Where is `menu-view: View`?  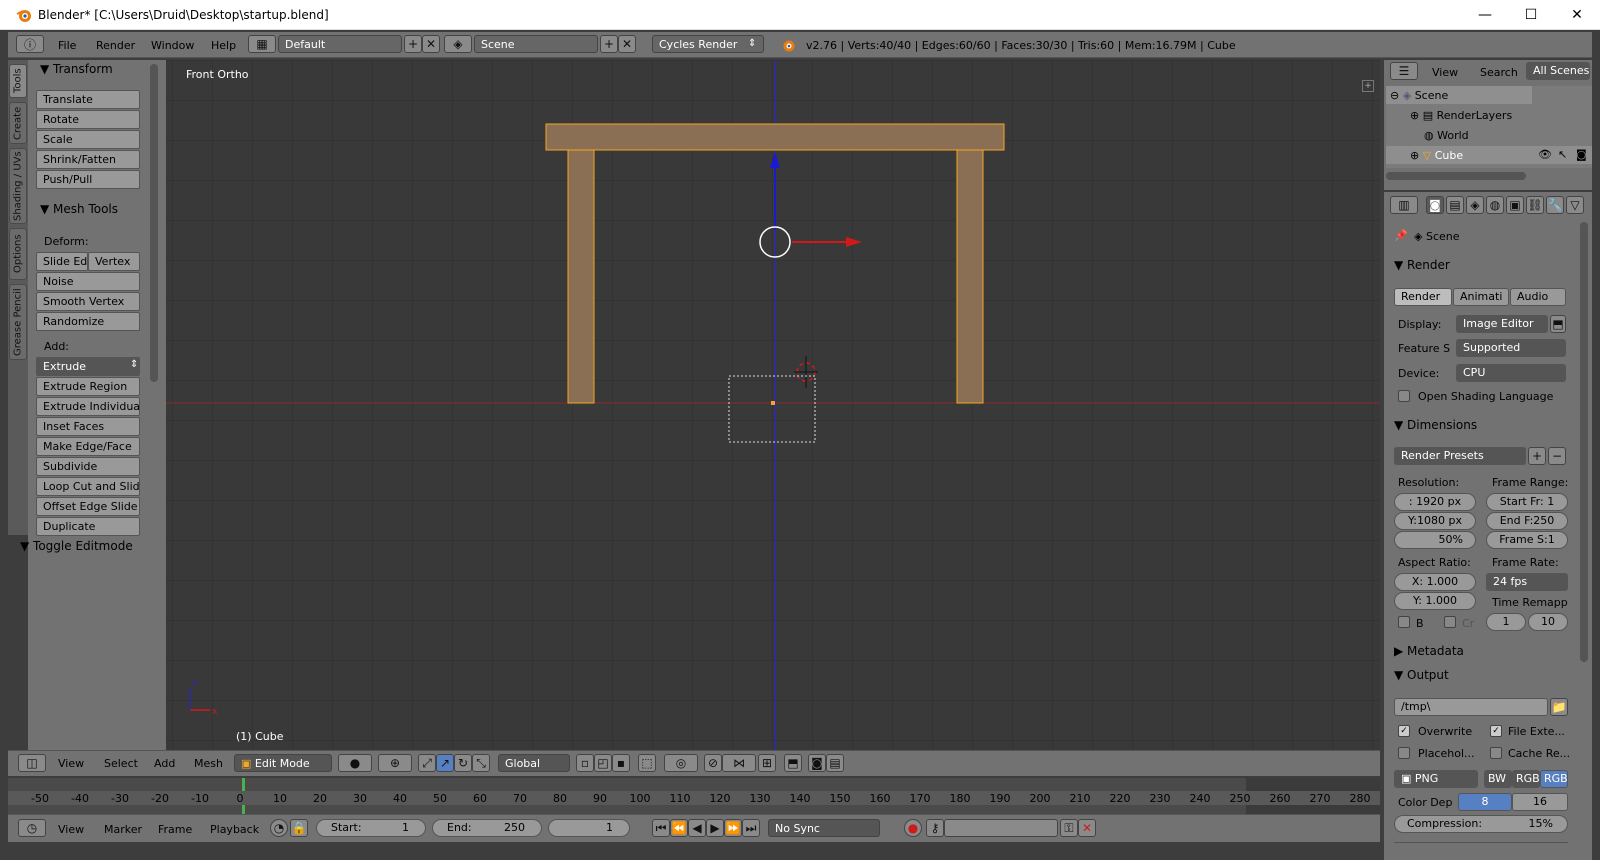
menu-view: View is located at coordinates (71, 763).